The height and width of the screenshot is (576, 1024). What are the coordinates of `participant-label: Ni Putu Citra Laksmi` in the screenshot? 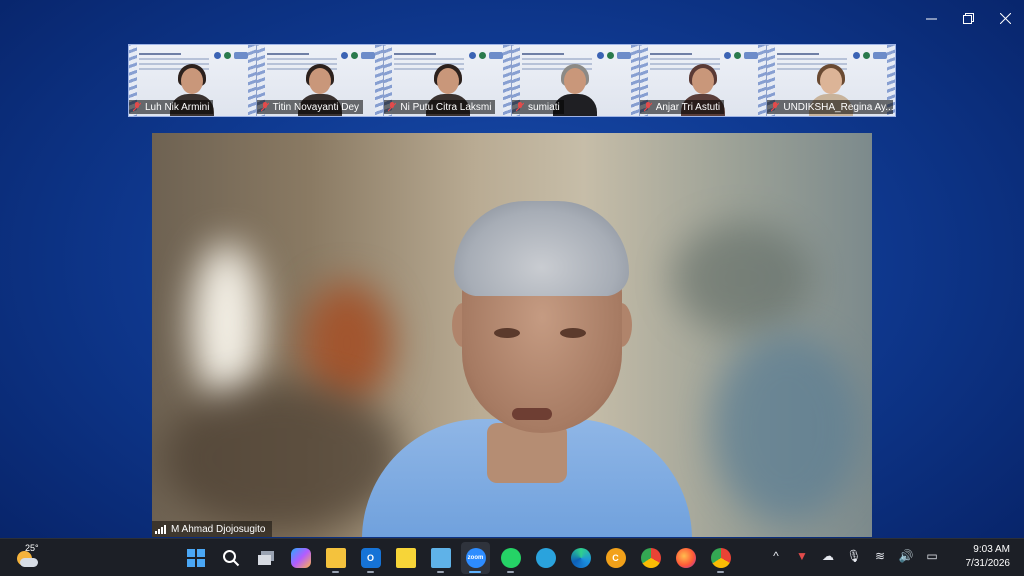 It's located at (440, 107).